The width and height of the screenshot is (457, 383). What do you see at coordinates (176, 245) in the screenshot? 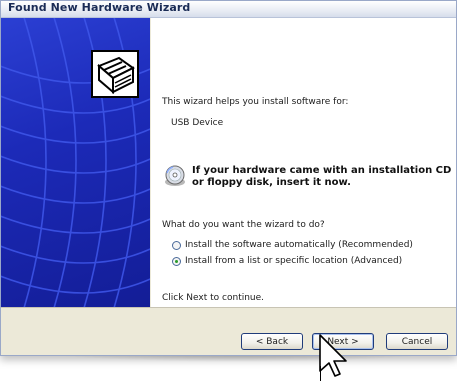
I see `radio-automatic` at bounding box center [176, 245].